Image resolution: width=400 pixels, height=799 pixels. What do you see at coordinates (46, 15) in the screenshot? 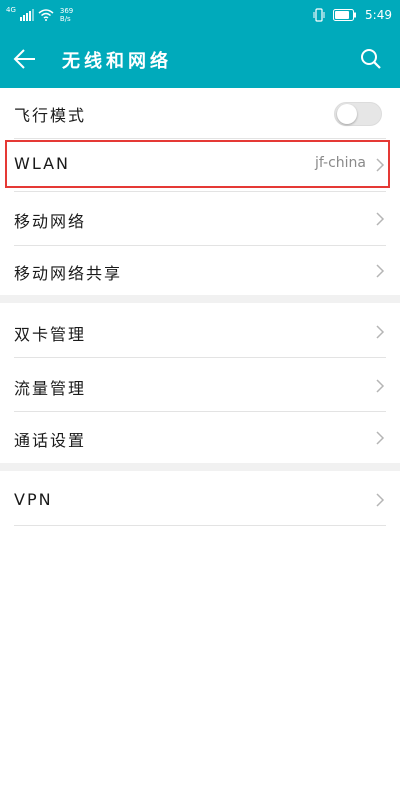
I see `wifi-icon` at bounding box center [46, 15].